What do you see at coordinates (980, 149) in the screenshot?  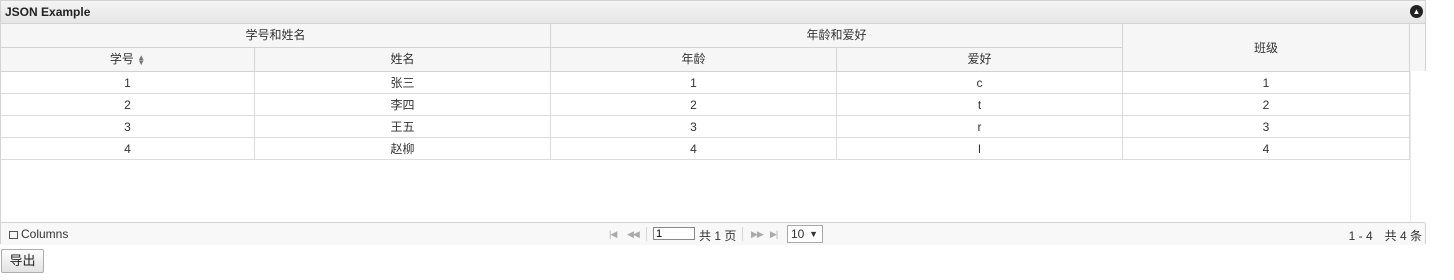 I see `cell-hobby: l` at bounding box center [980, 149].